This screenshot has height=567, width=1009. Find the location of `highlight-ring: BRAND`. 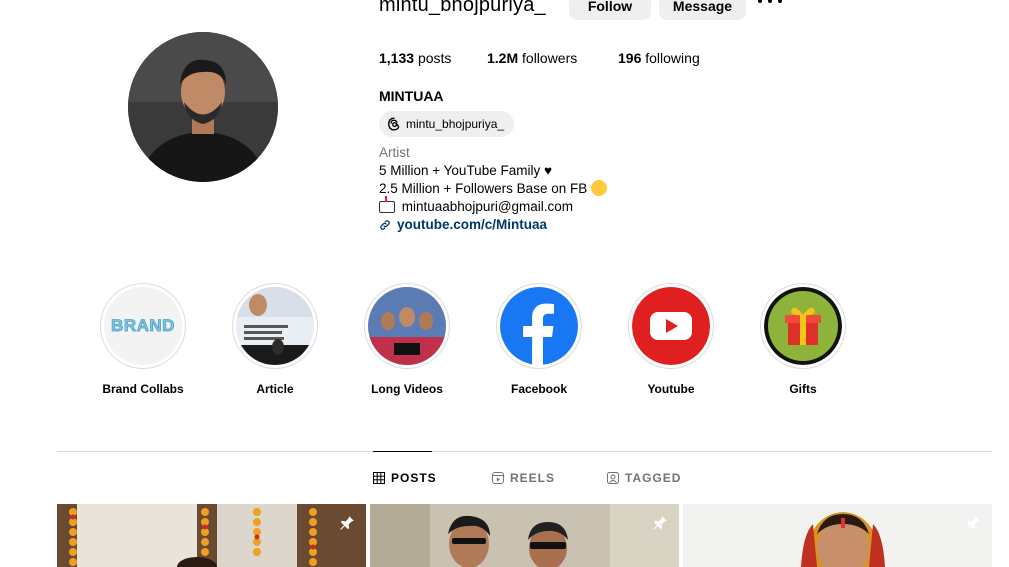

highlight-ring: BRAND is located at coordinates (143, 326).